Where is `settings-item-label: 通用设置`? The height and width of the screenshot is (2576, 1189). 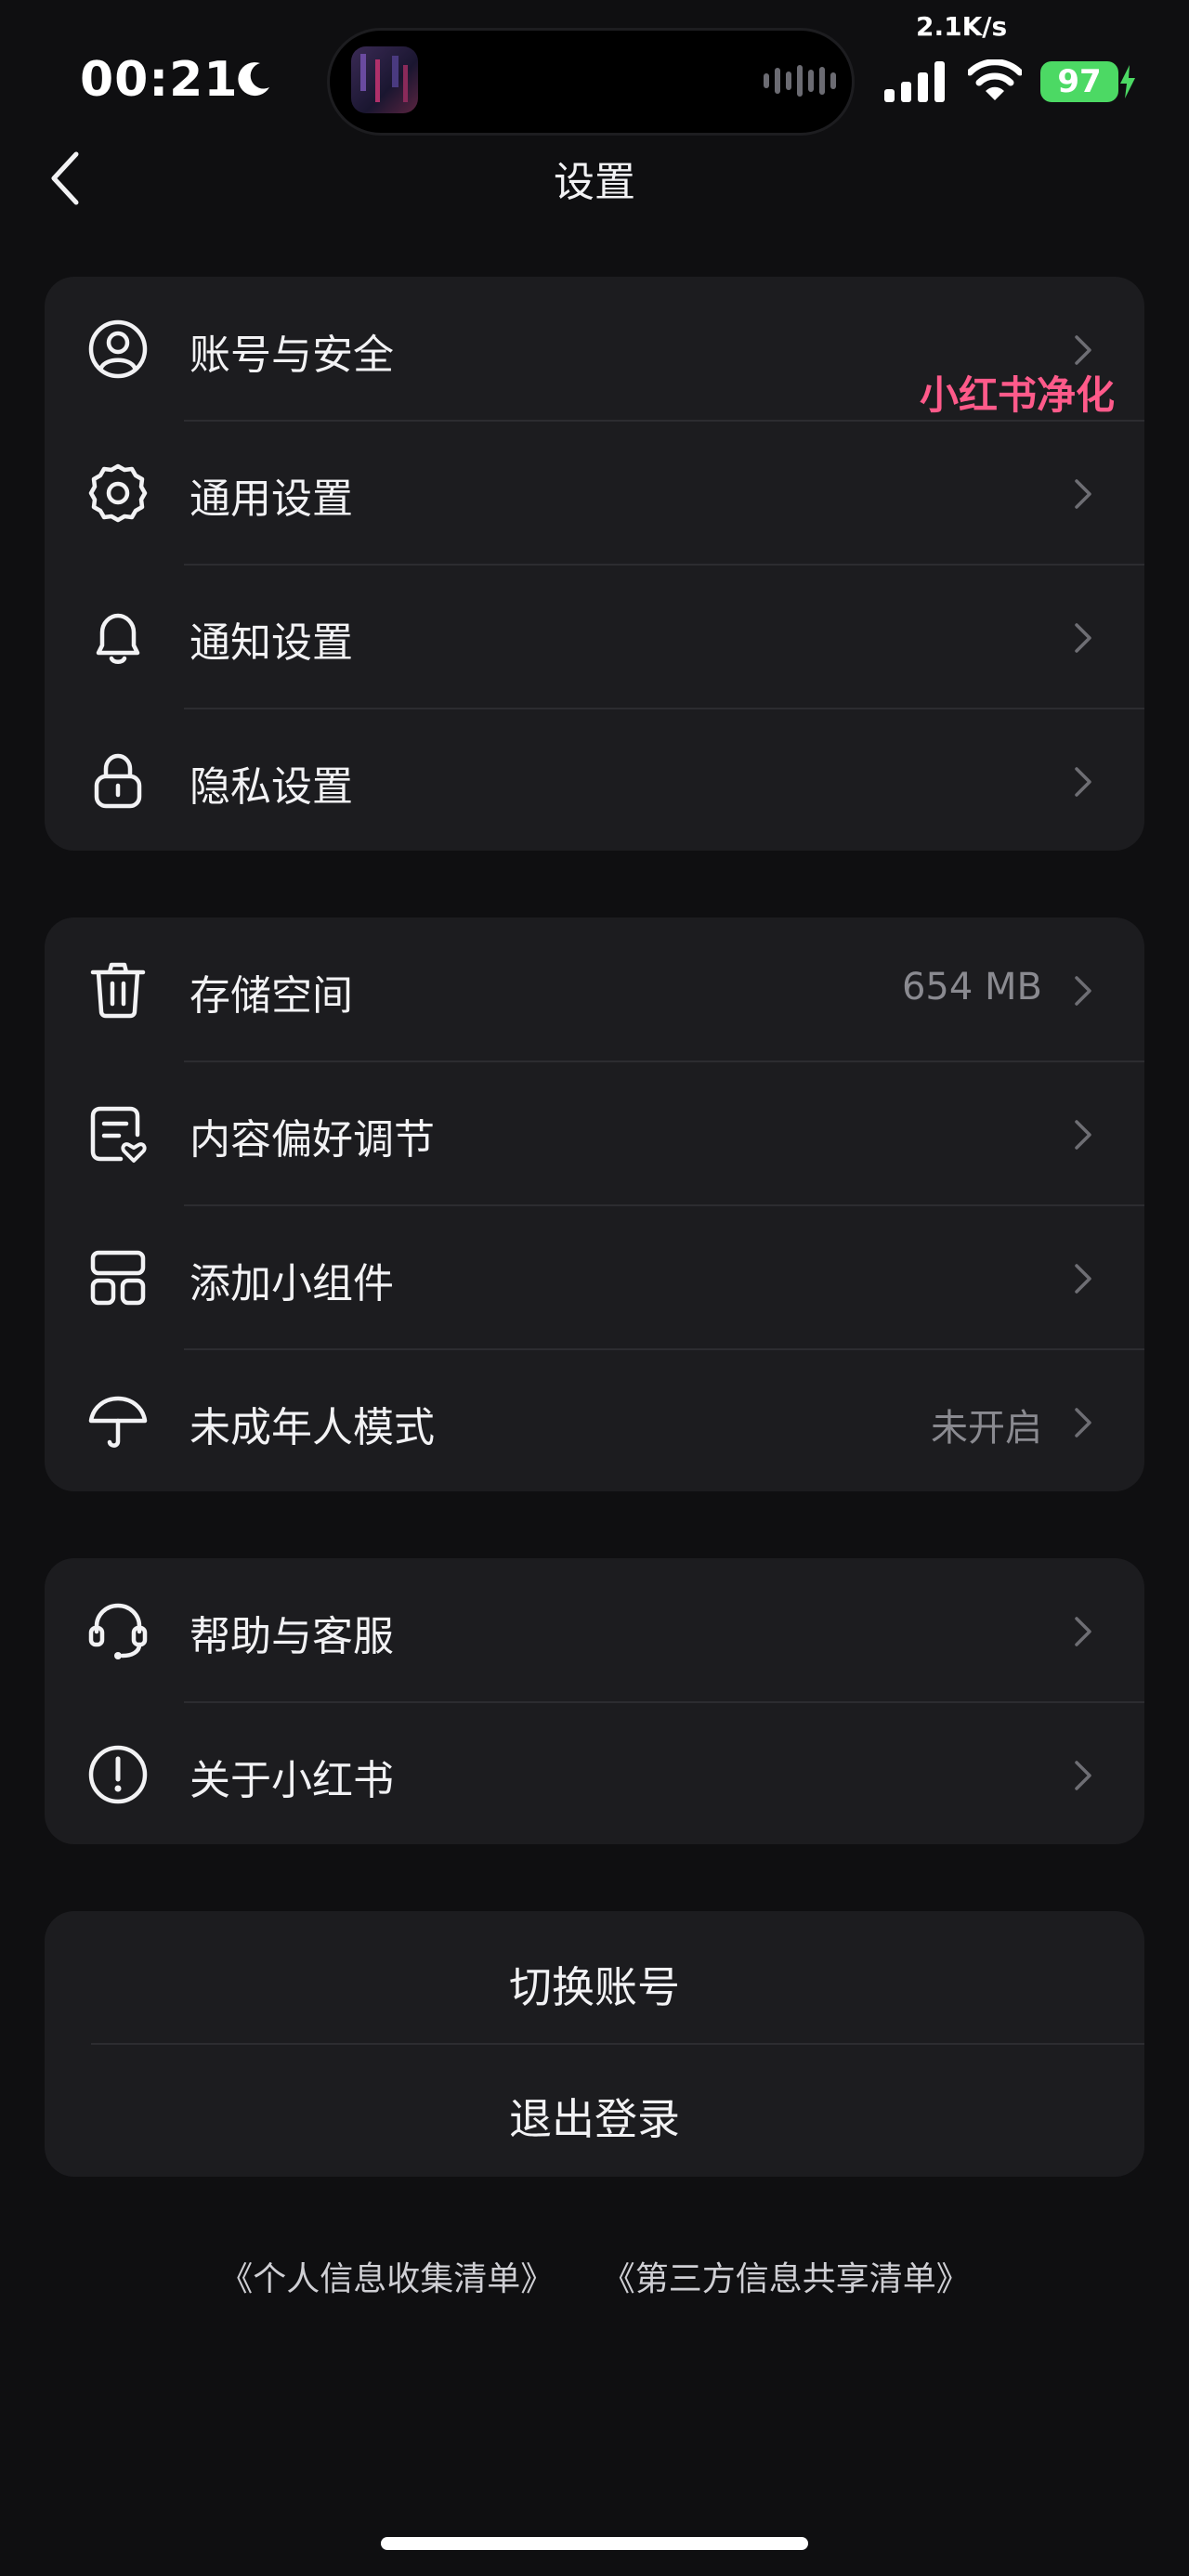 settings-item-label: 通用设置 is located at coordinates (271, 499).